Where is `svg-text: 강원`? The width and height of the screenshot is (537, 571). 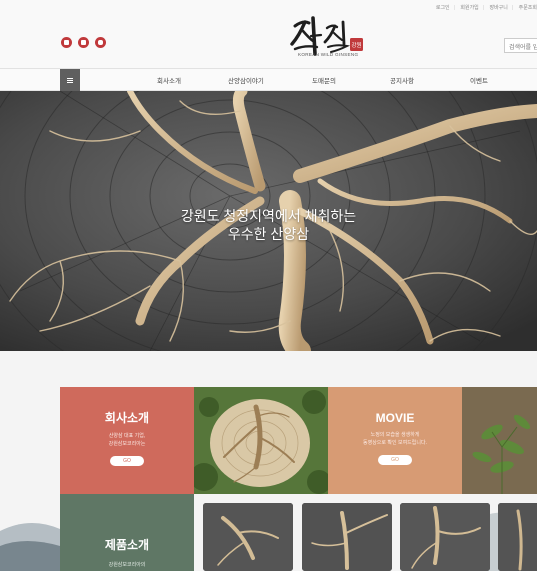
svg-text: 강원 is located at coordinates (356, 45).